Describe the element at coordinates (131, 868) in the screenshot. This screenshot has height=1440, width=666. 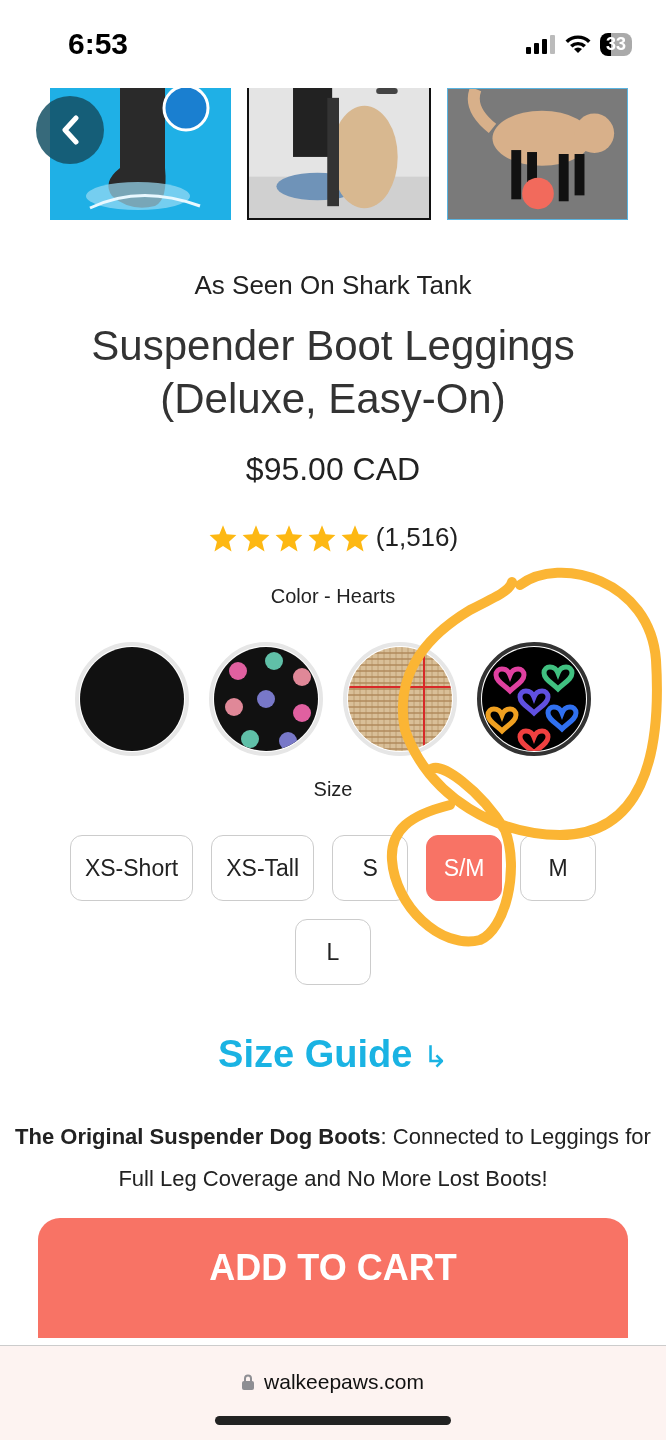
I see `size-option: XS-Short` at that location.